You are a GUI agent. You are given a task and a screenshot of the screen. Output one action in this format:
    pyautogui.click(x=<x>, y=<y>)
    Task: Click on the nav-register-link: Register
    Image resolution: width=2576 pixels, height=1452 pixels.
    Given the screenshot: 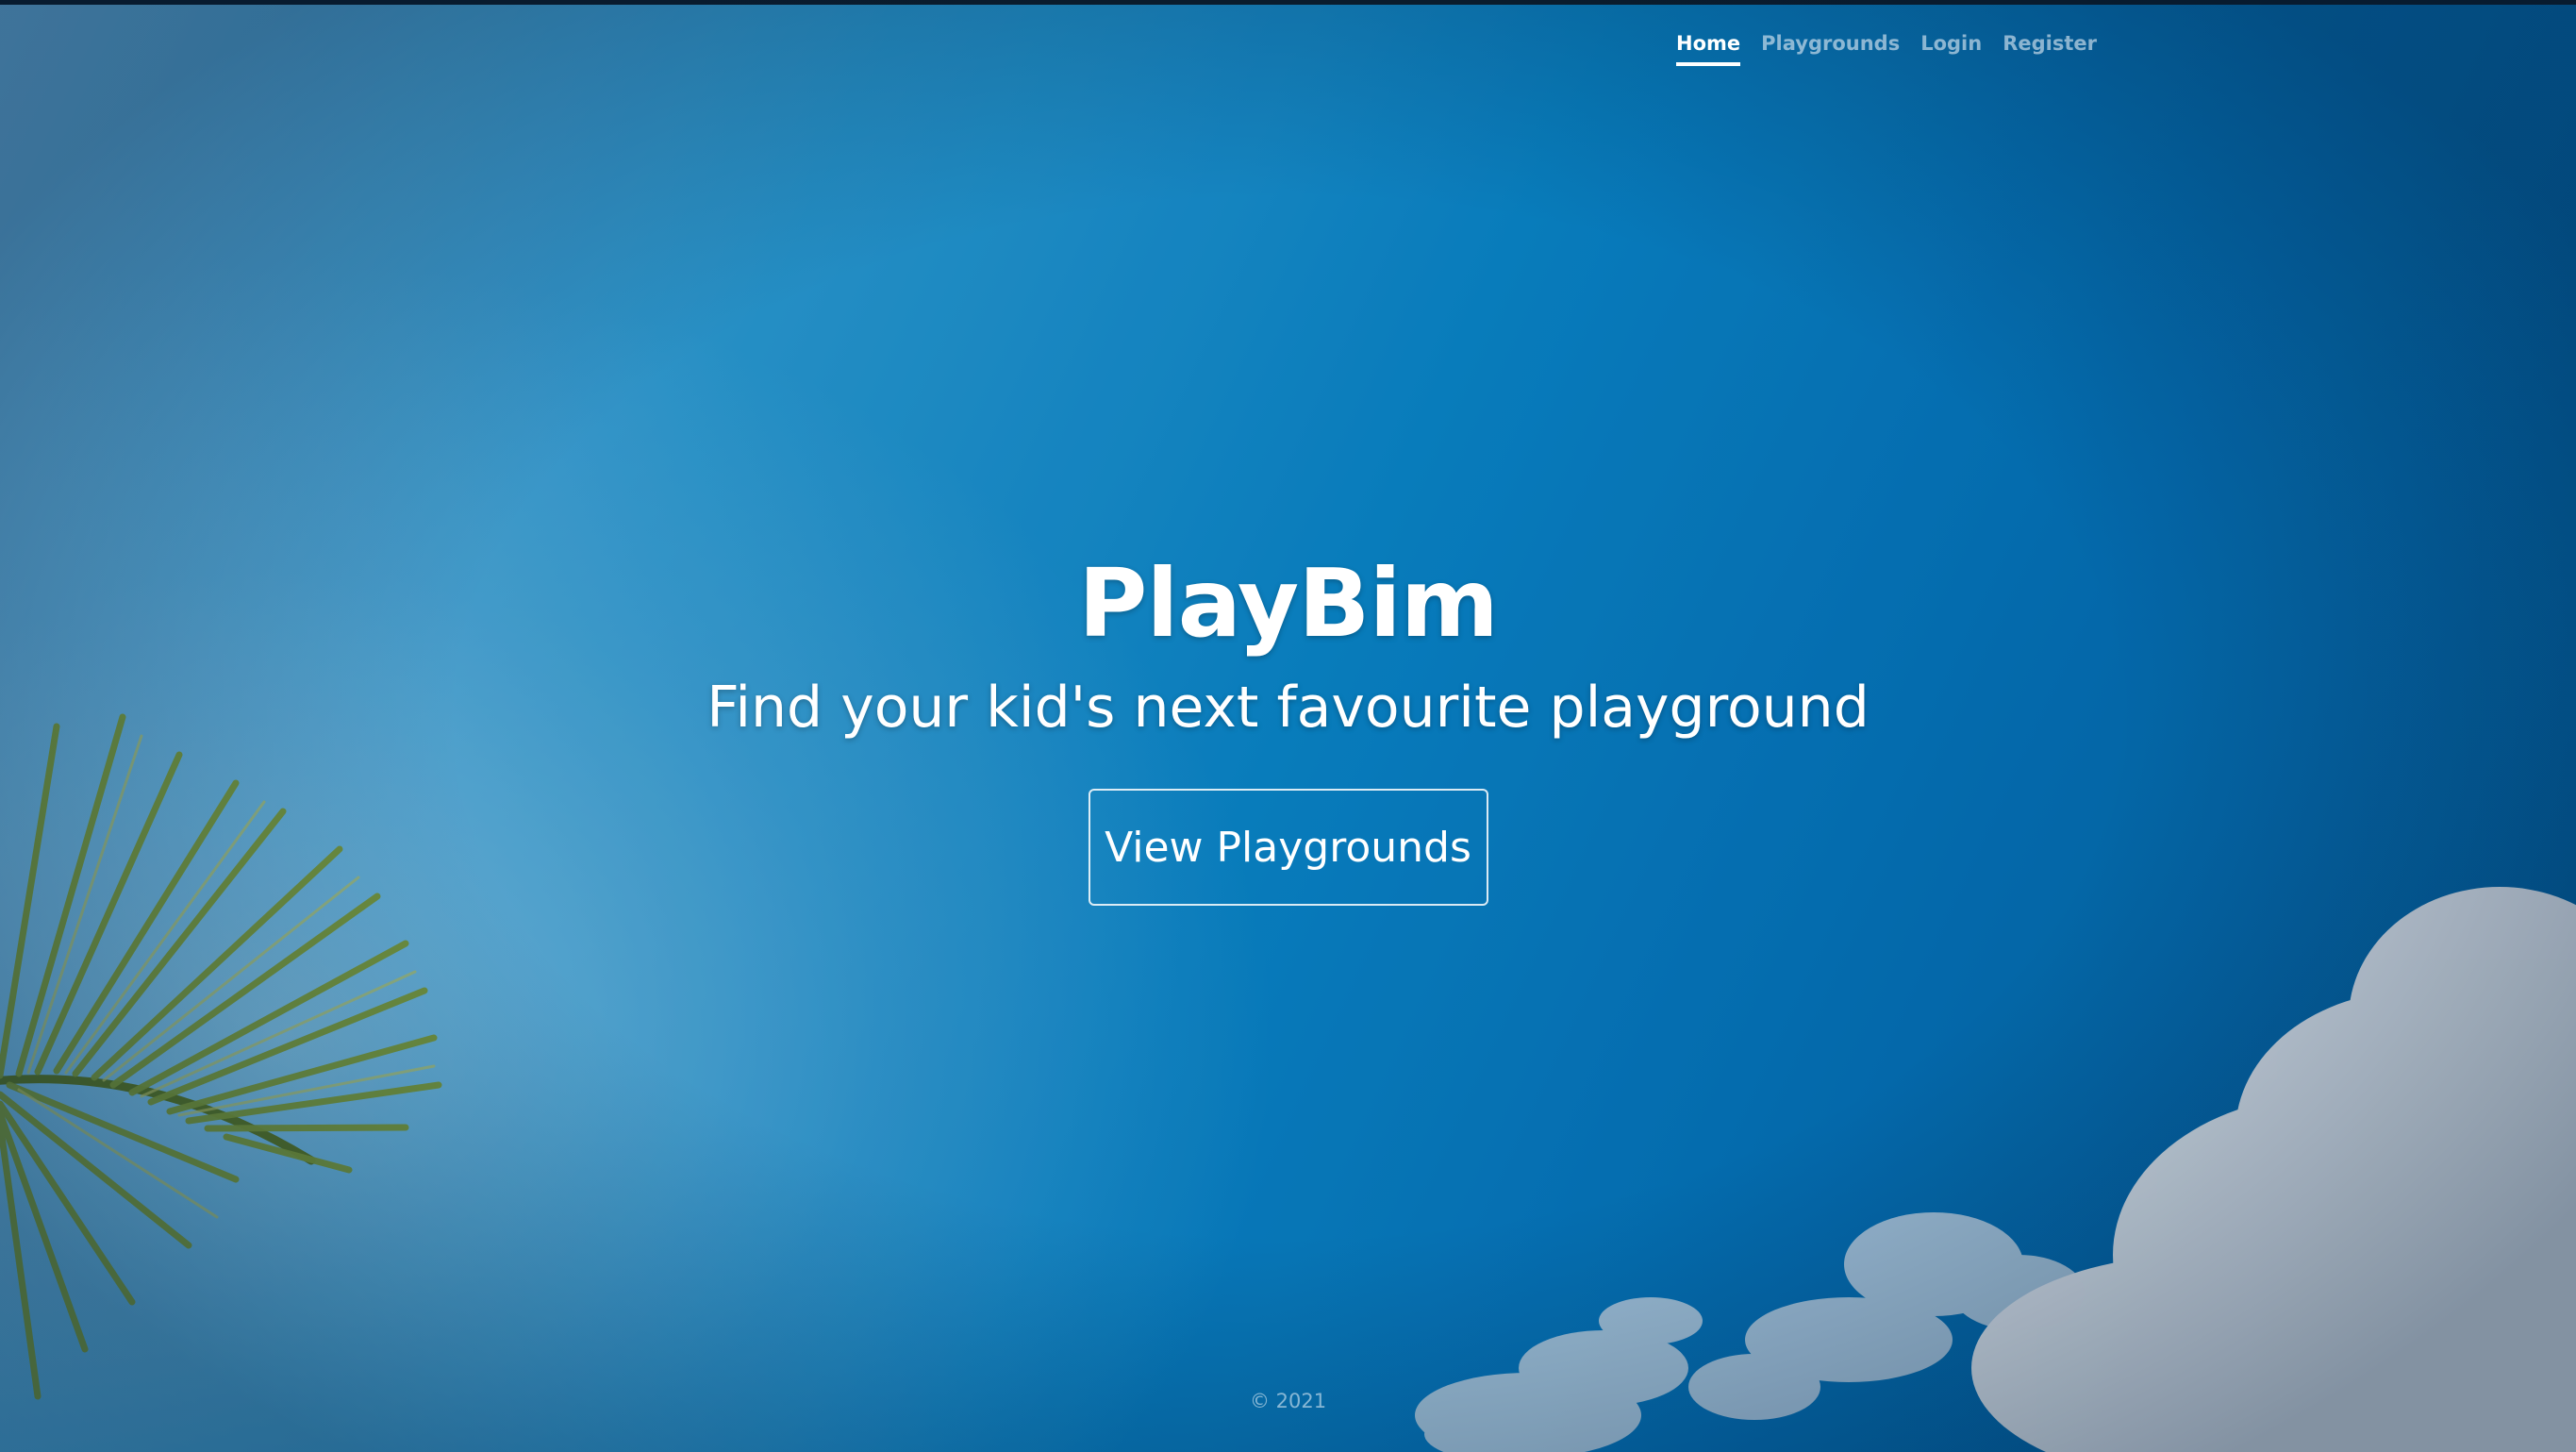 What is the action you would take?
    pyautogui.click(x=2050, y=47)
    